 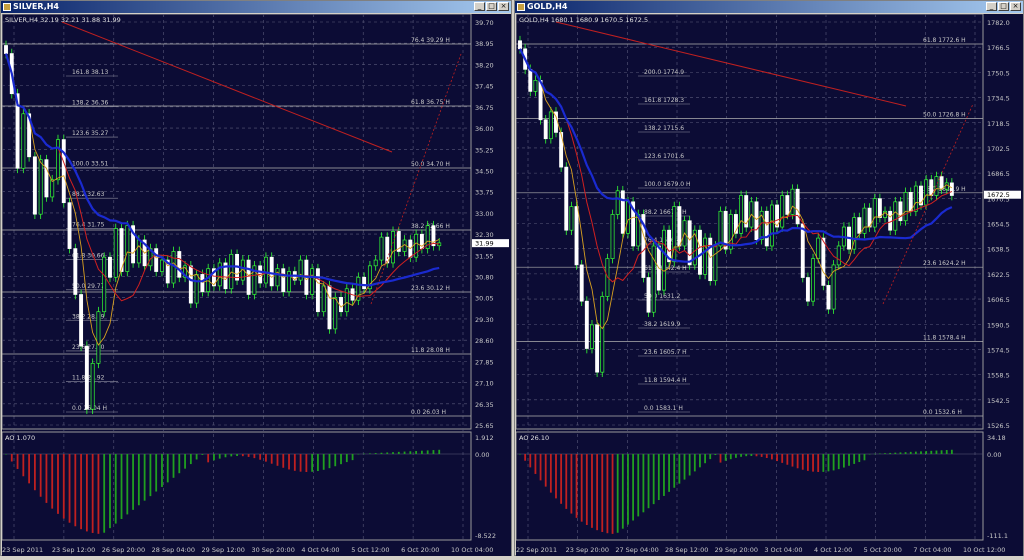 What do you see at coordinates (587, 550) in the screenshot?
I see `time-tick-label: 23 Sep 20:00` at bounding box center [587, 550].